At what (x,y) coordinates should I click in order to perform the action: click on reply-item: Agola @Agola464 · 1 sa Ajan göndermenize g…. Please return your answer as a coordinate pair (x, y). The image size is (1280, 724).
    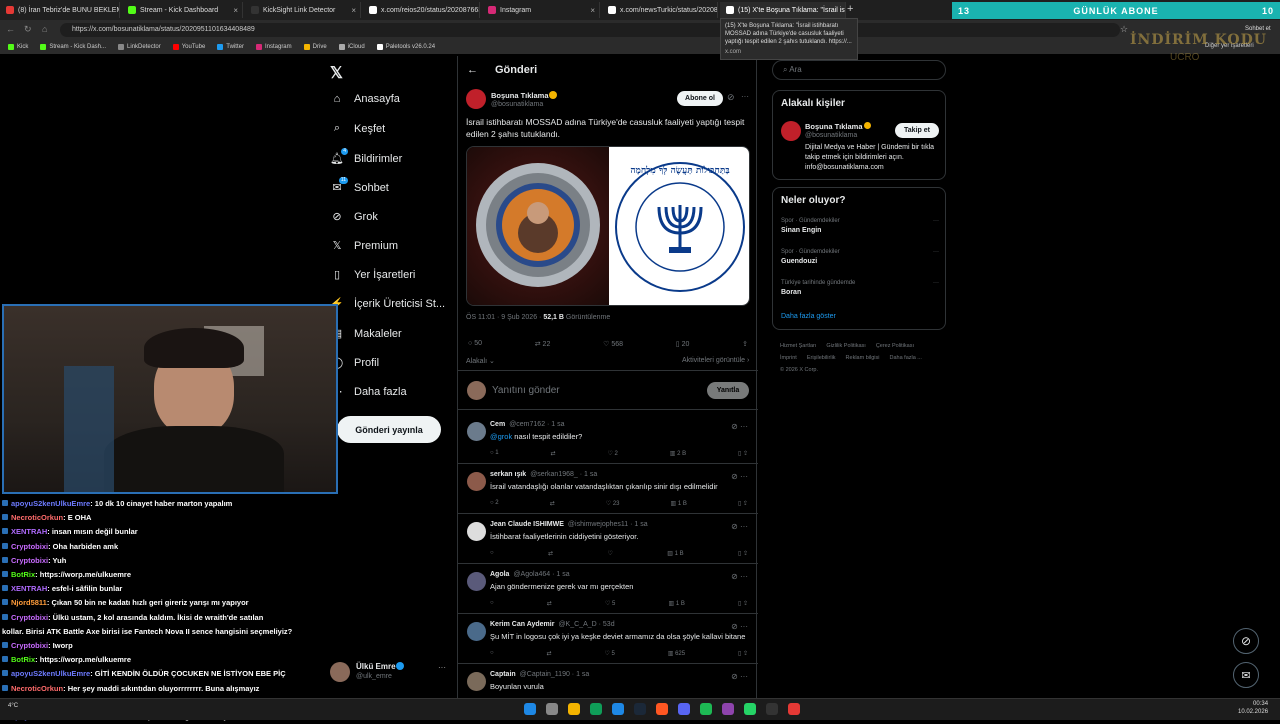
    Looking at the image, I should click on (608, 589).